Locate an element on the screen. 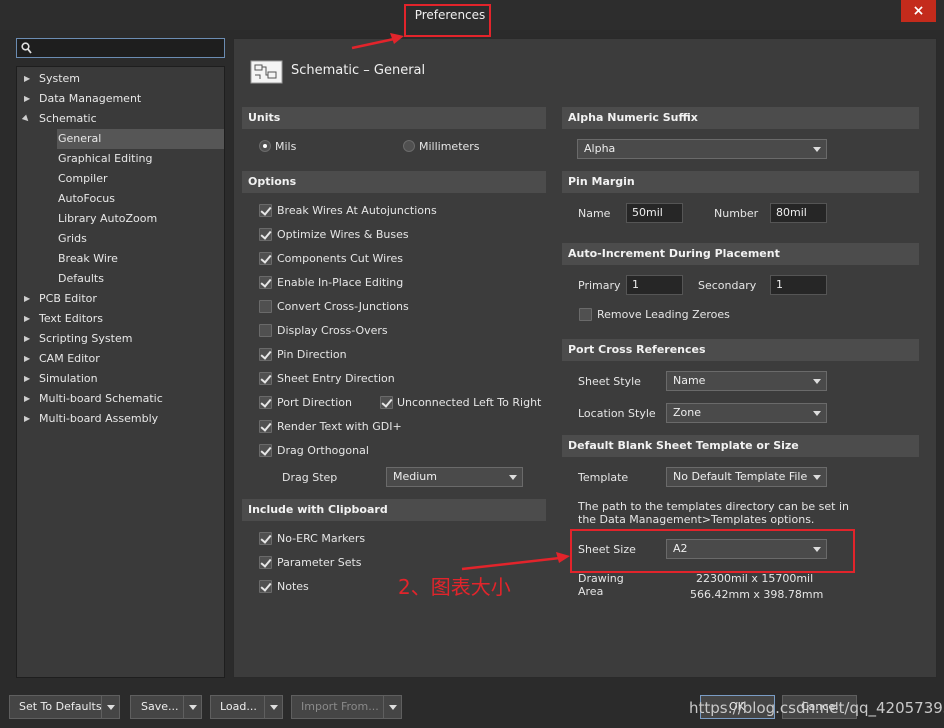 The height and width of the screenshot is (728, 944). remove-leading-zeroes-label: Remove Leading Zeroes is located at coordinates (663, 314).